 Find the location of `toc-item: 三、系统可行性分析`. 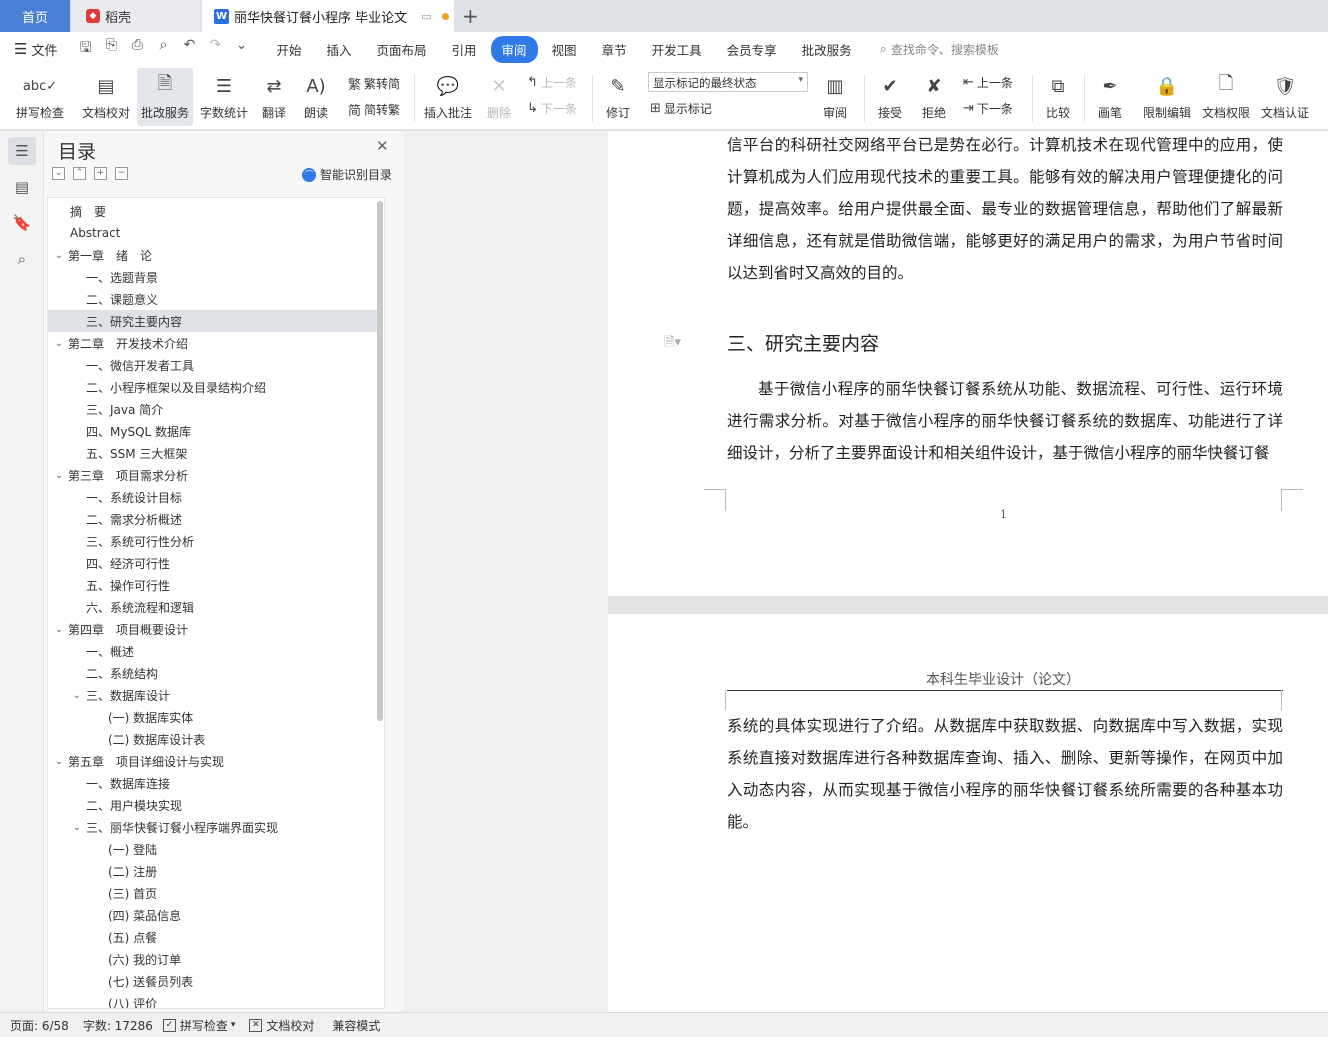

toc-item: 三、系统可行性分析 is located at coordinates (213, 541).